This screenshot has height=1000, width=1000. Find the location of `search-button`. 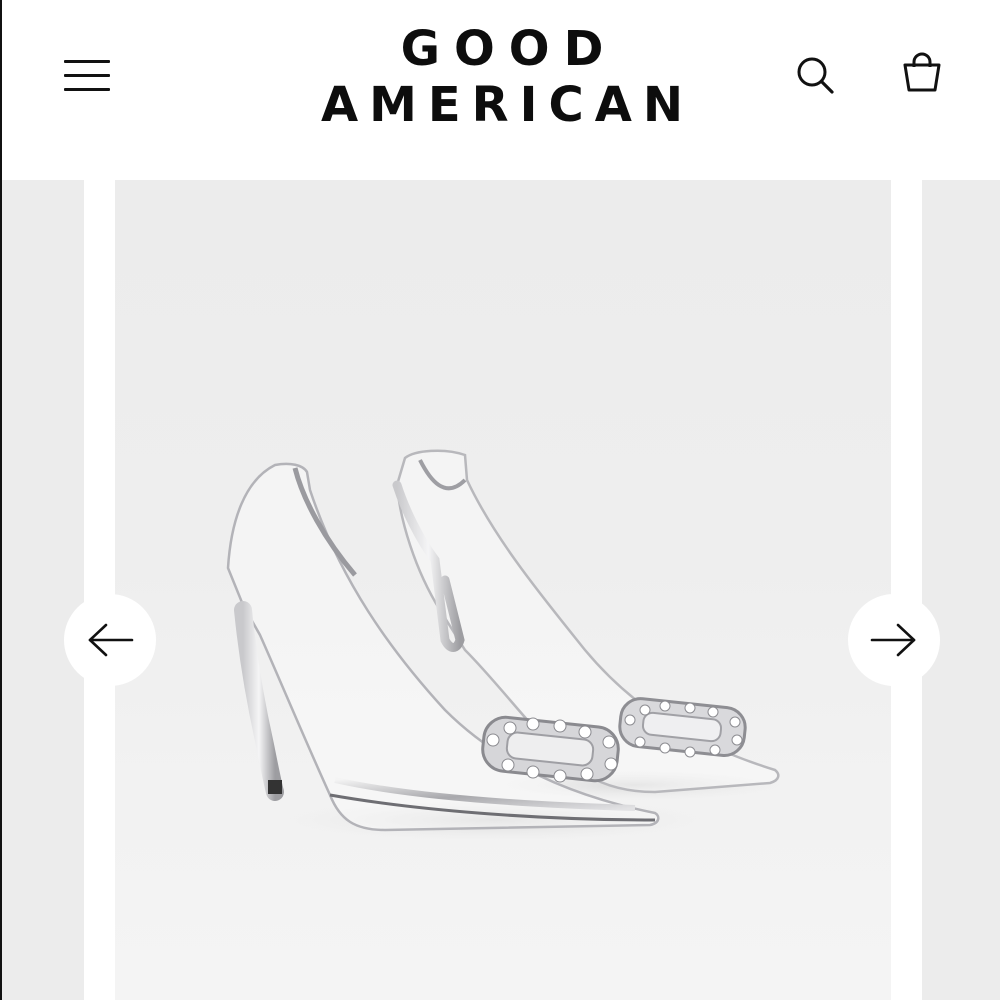

search-button is located at coordinates (815, 75).